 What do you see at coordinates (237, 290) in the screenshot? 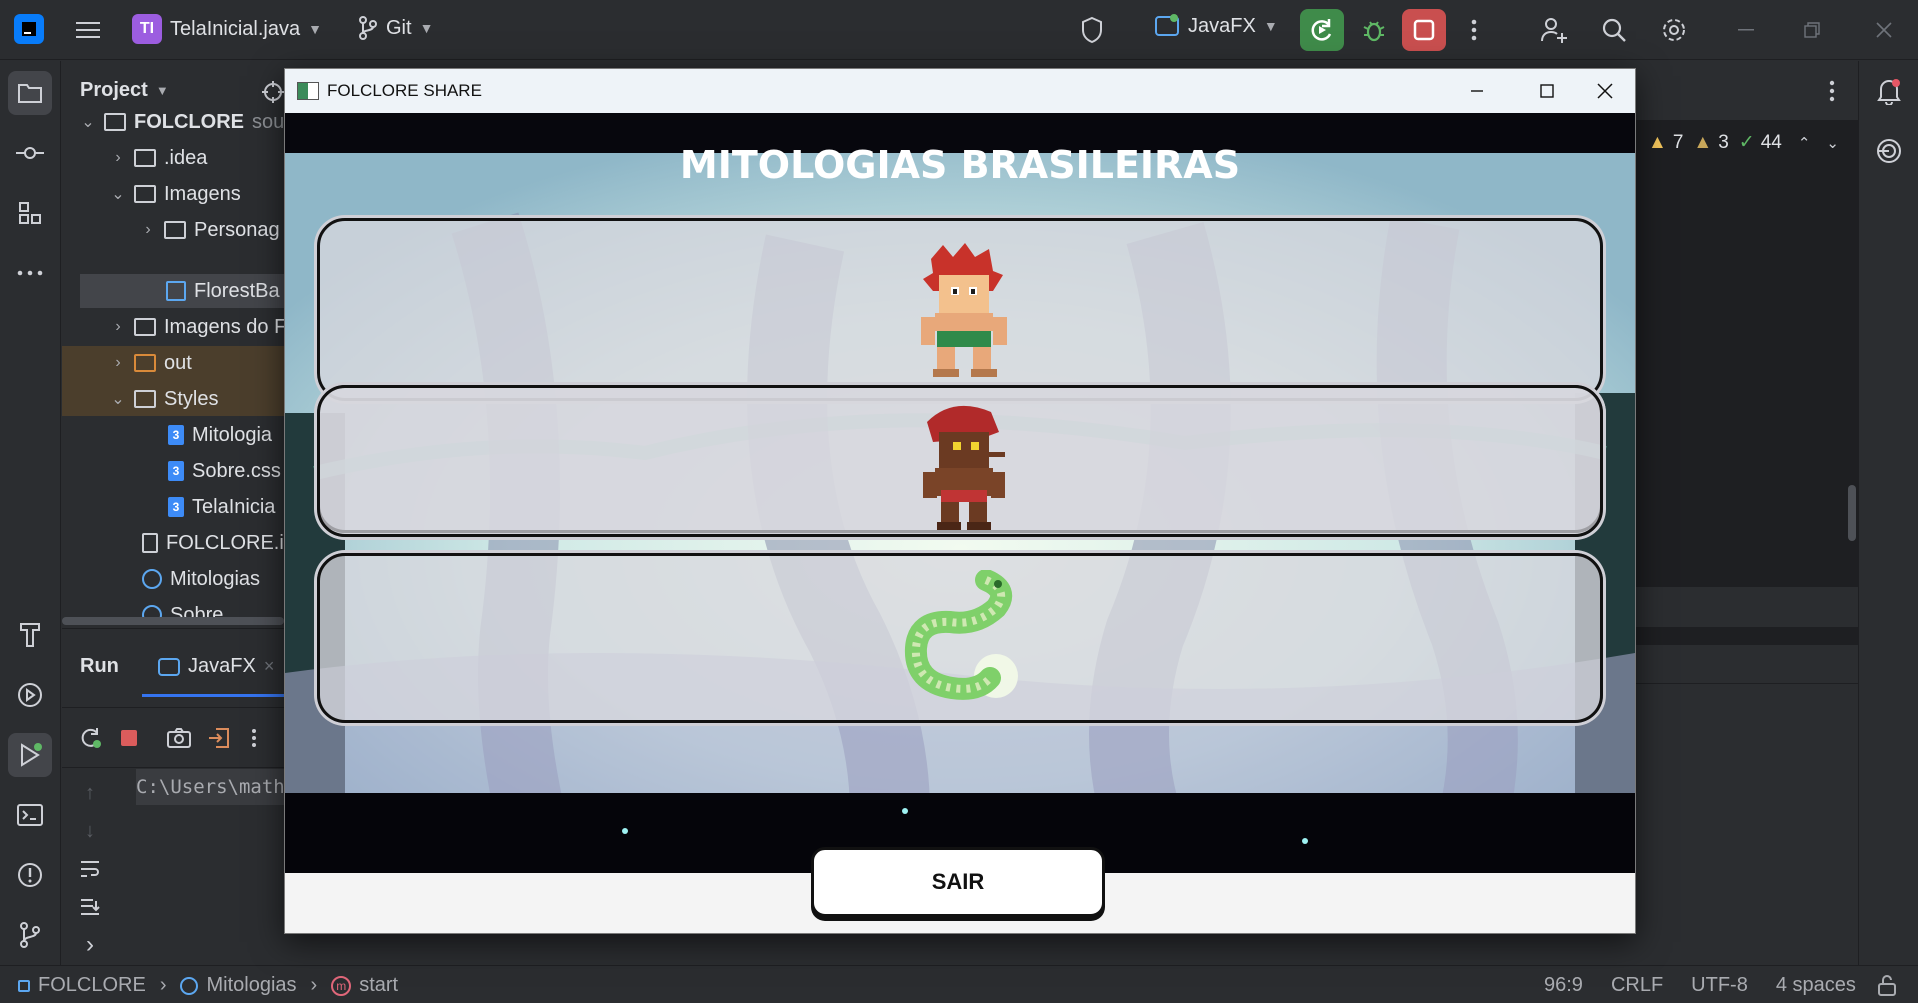
I see `tree-node-label: FlorestBa` at bounding box center [237, 290].